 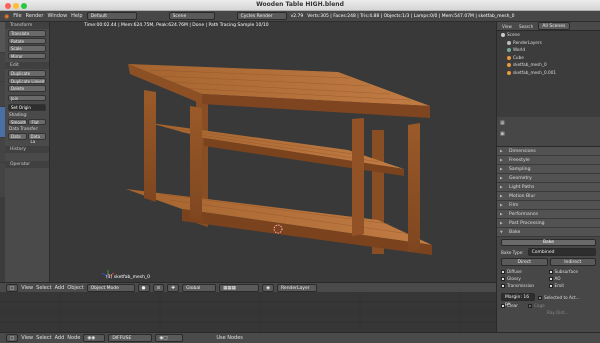 What do you see at coordinates (27, 65) in the screenshot?
I see `edit-panel-header: Edit` at bounding box center [27, 65].